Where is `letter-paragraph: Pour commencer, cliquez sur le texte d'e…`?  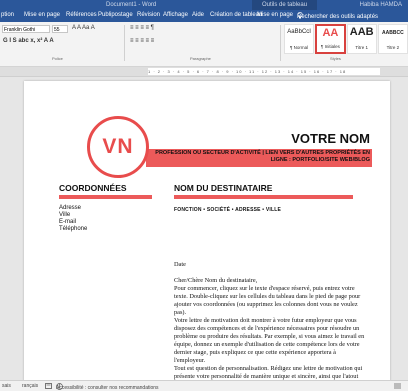
letter-paragraph: Pour commencer, cliquez sur le texte d'e… is located at coordinates (270, 301).